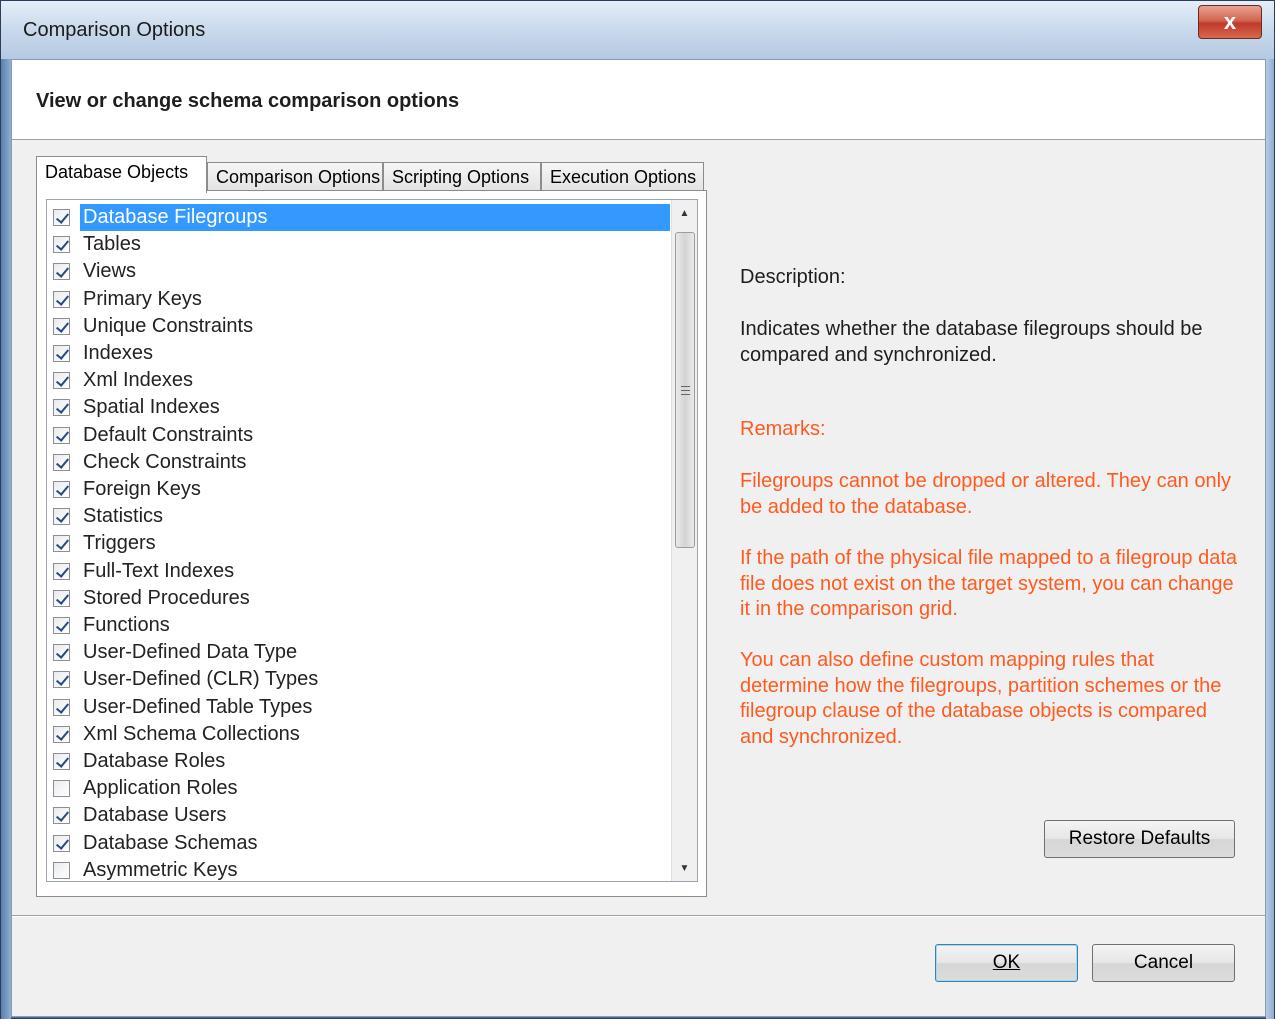  What do you see at coordinates (159, 570) in the screenshot?
I see `list-item-label: Full-Text Indexes` at bounding box center [159, 570].